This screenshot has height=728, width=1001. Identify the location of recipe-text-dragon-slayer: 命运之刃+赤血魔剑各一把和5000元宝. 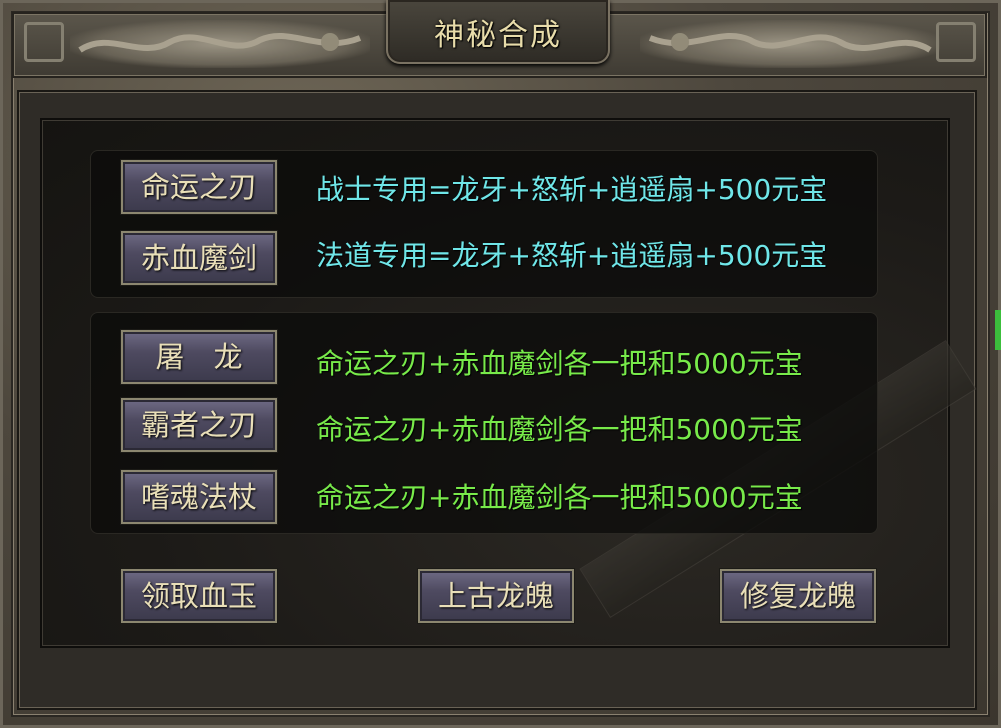
(559, 363).